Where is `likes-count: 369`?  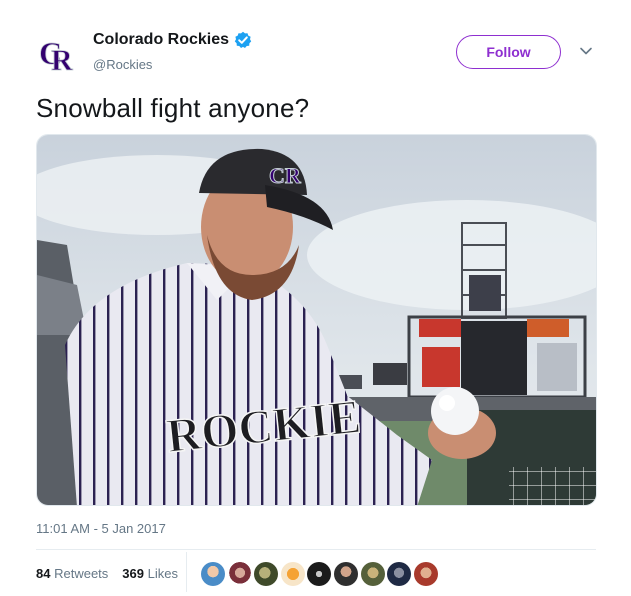
likes-count: 369 is located at coordinates (133, 573).